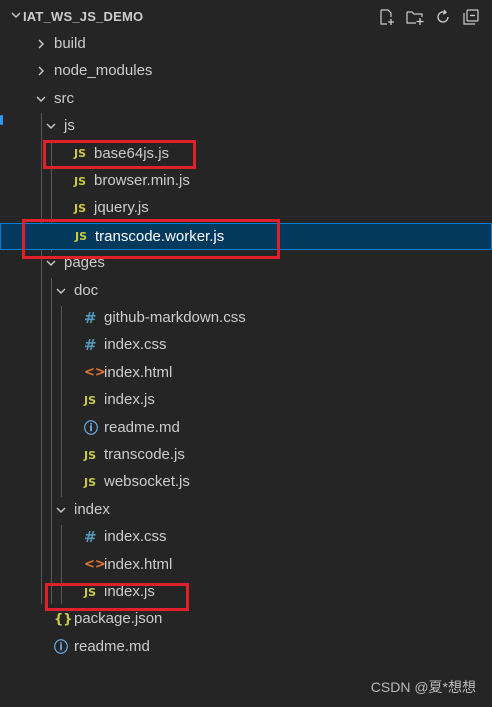 This screenshot has height=707, width=492. Describe the element at coordinates (387, 17) in the screenshot. I see `new-file-icon` at that location.